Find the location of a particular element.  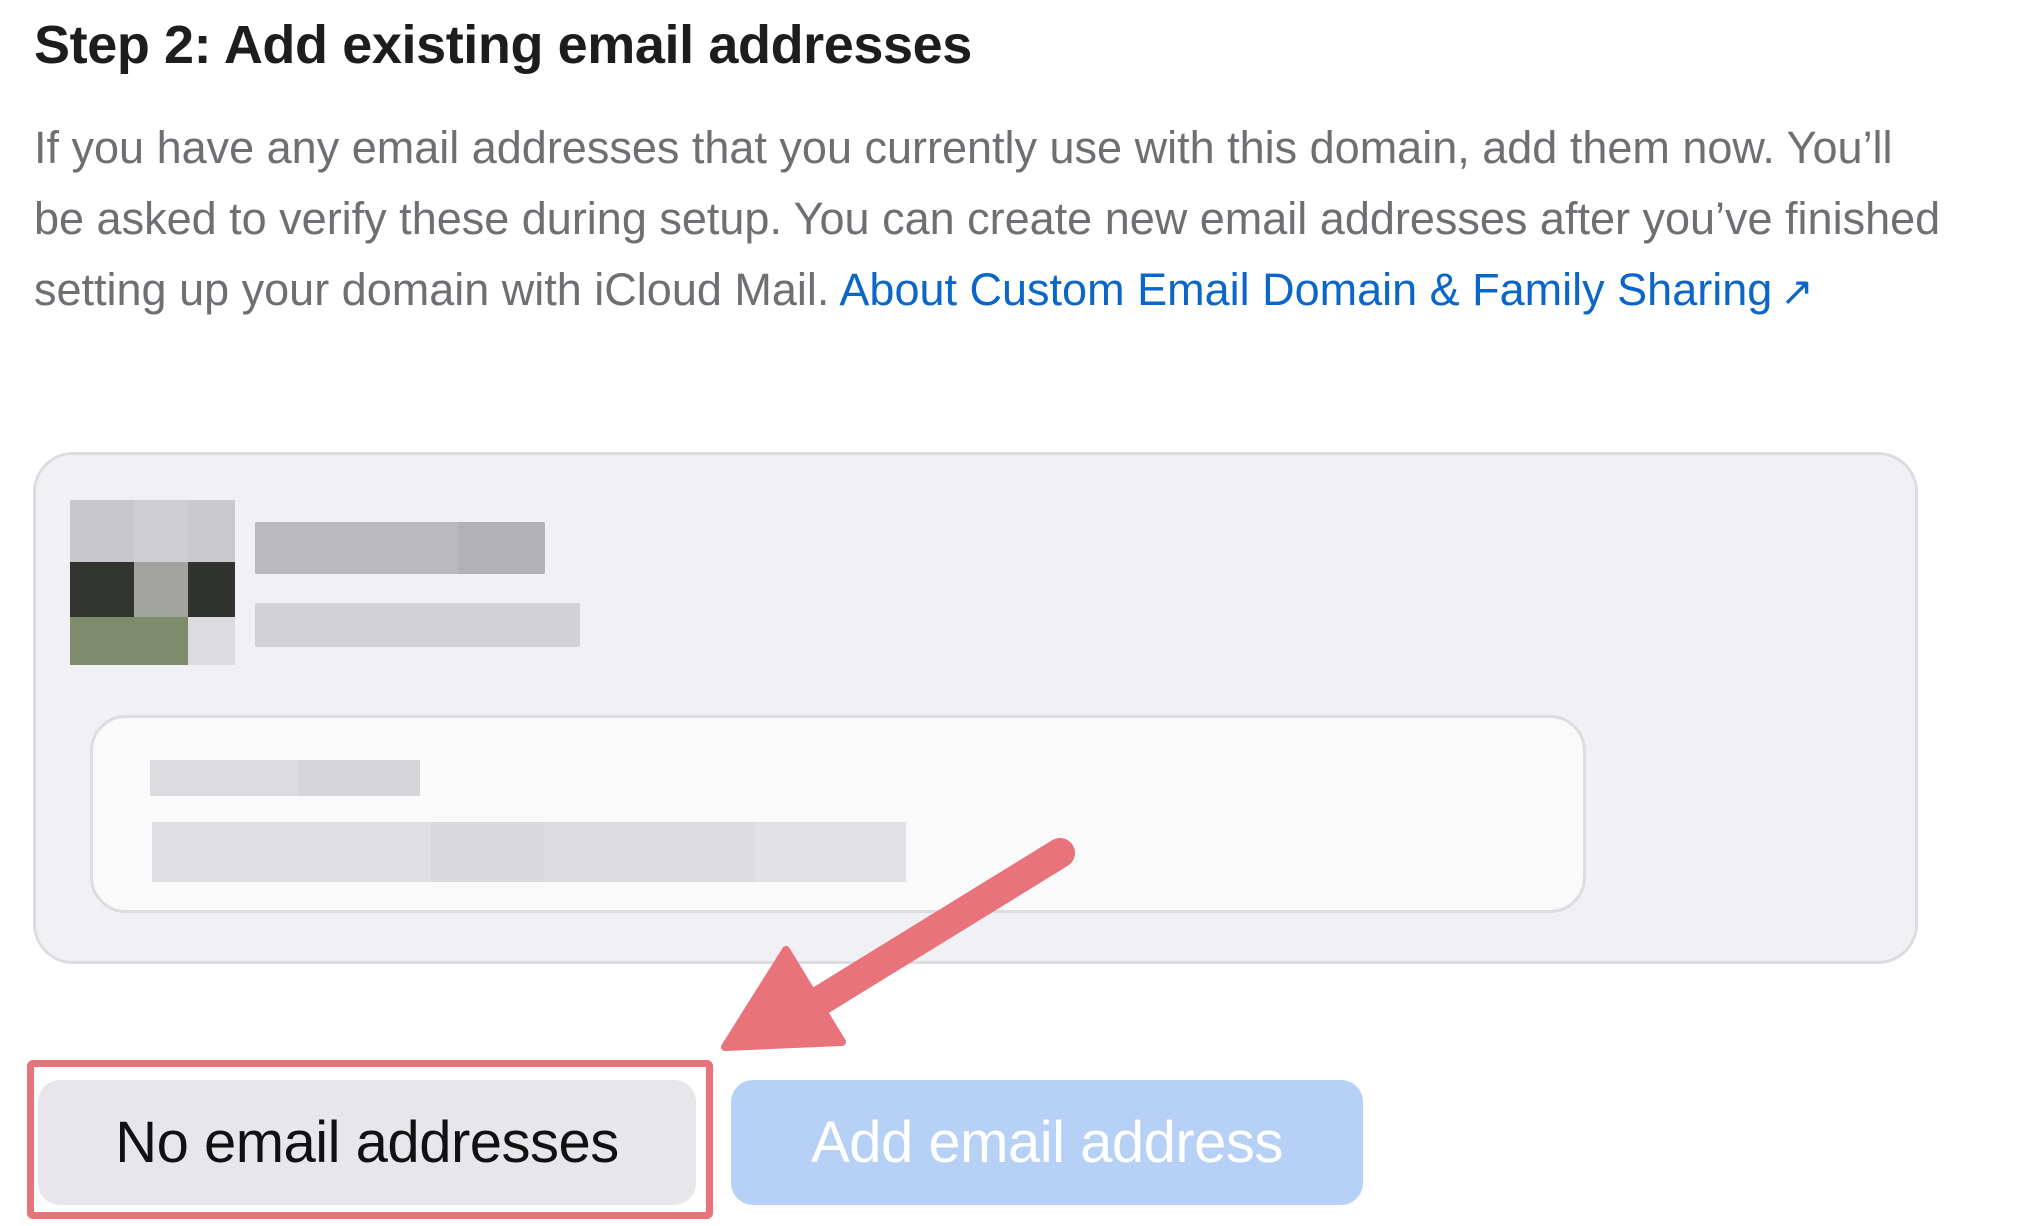

redacted-account-name is located at coordinates (400, 548).